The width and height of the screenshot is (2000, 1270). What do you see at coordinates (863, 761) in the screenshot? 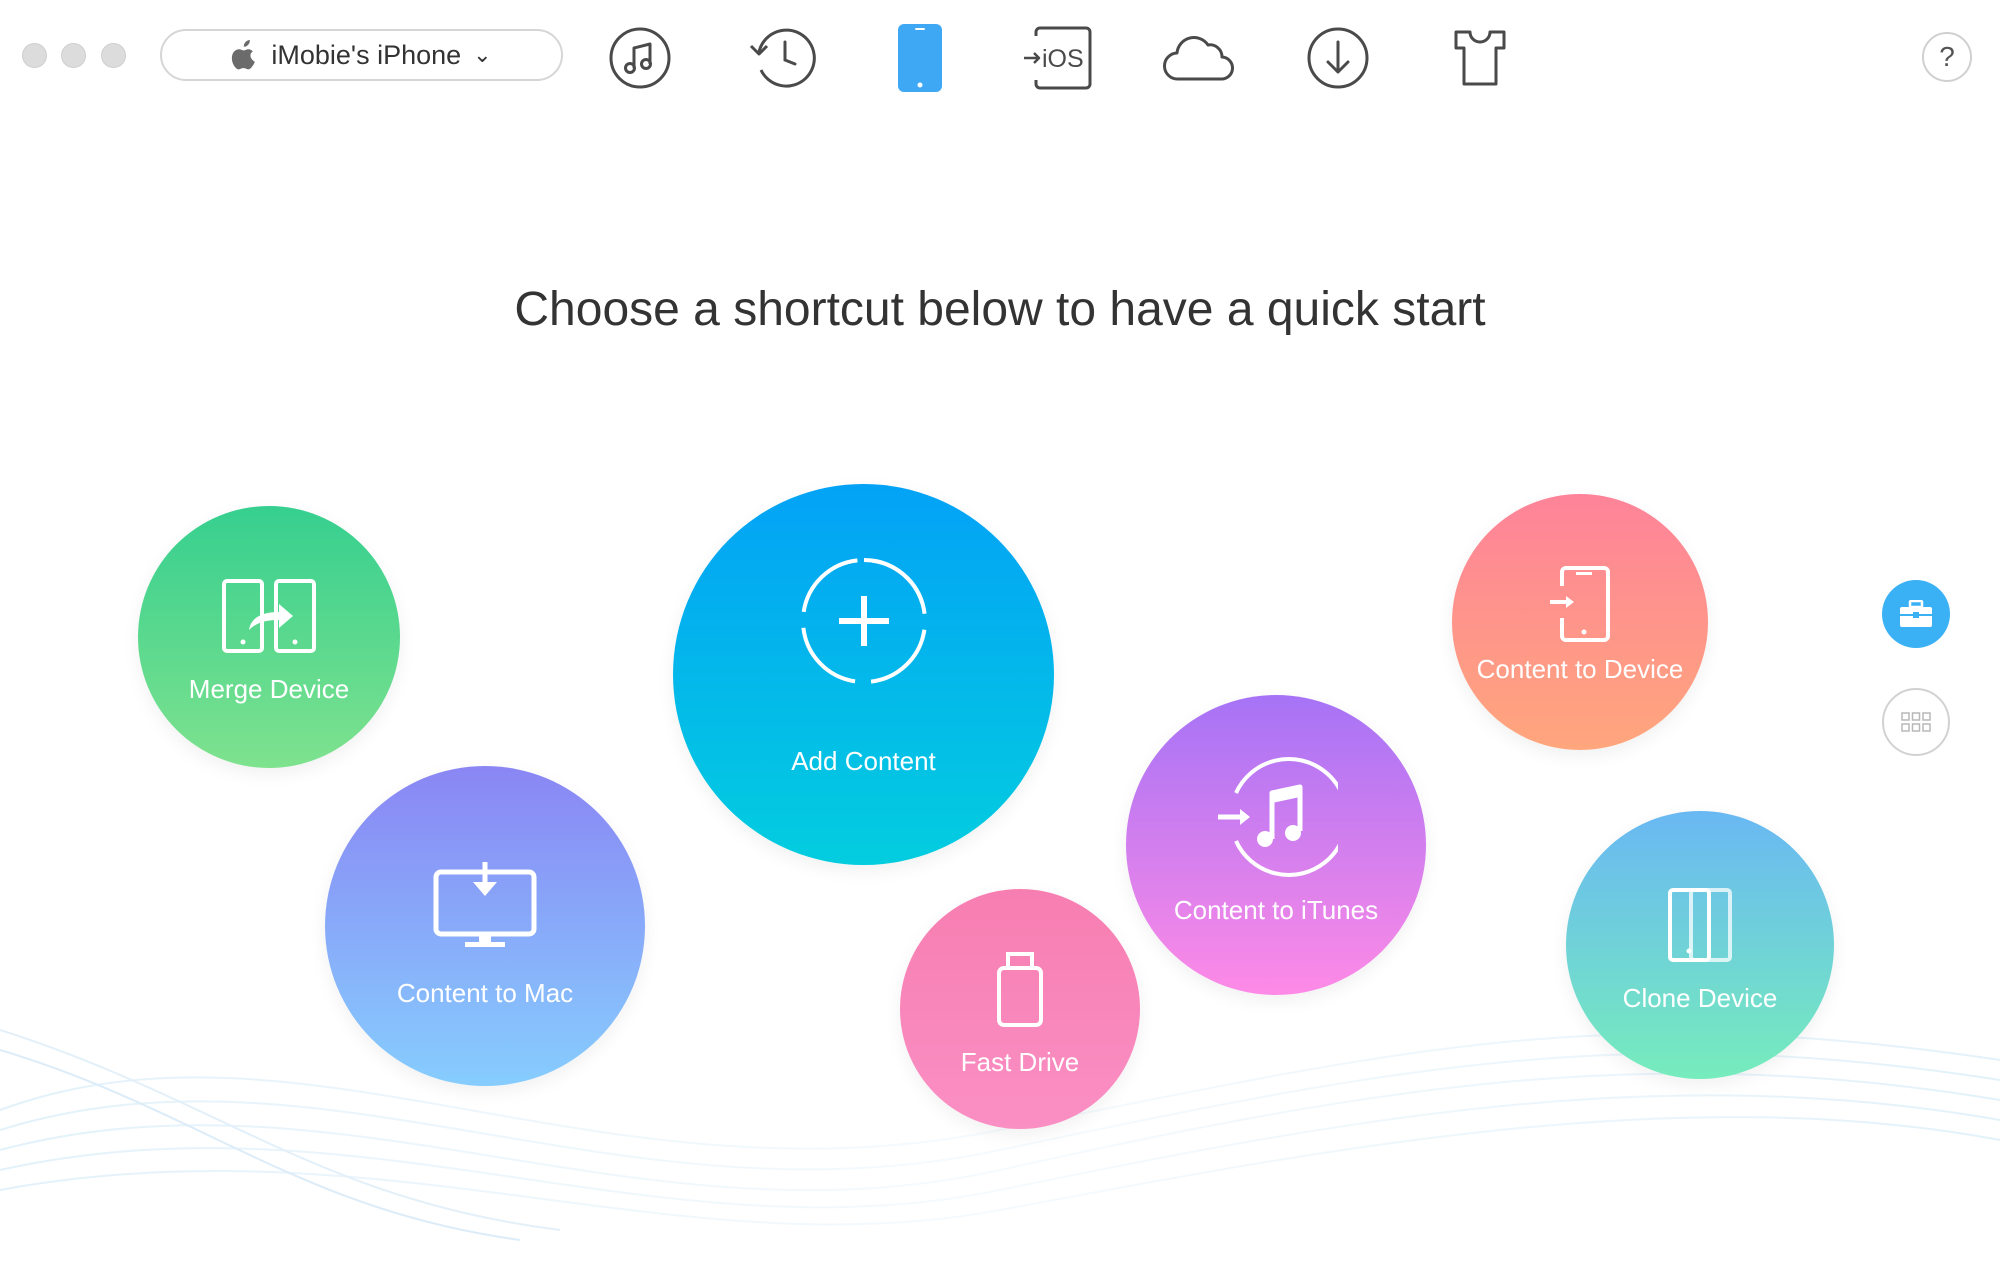
I see `add-content-label: Add Content` at bounding box center [863, 761].